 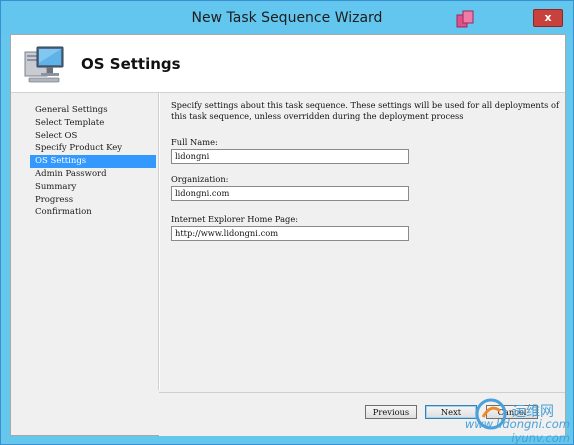 What do you see at coordinates (391, 412) in the screenshot?
I see `previous-button: Previous` at bounding box center [391, 412].